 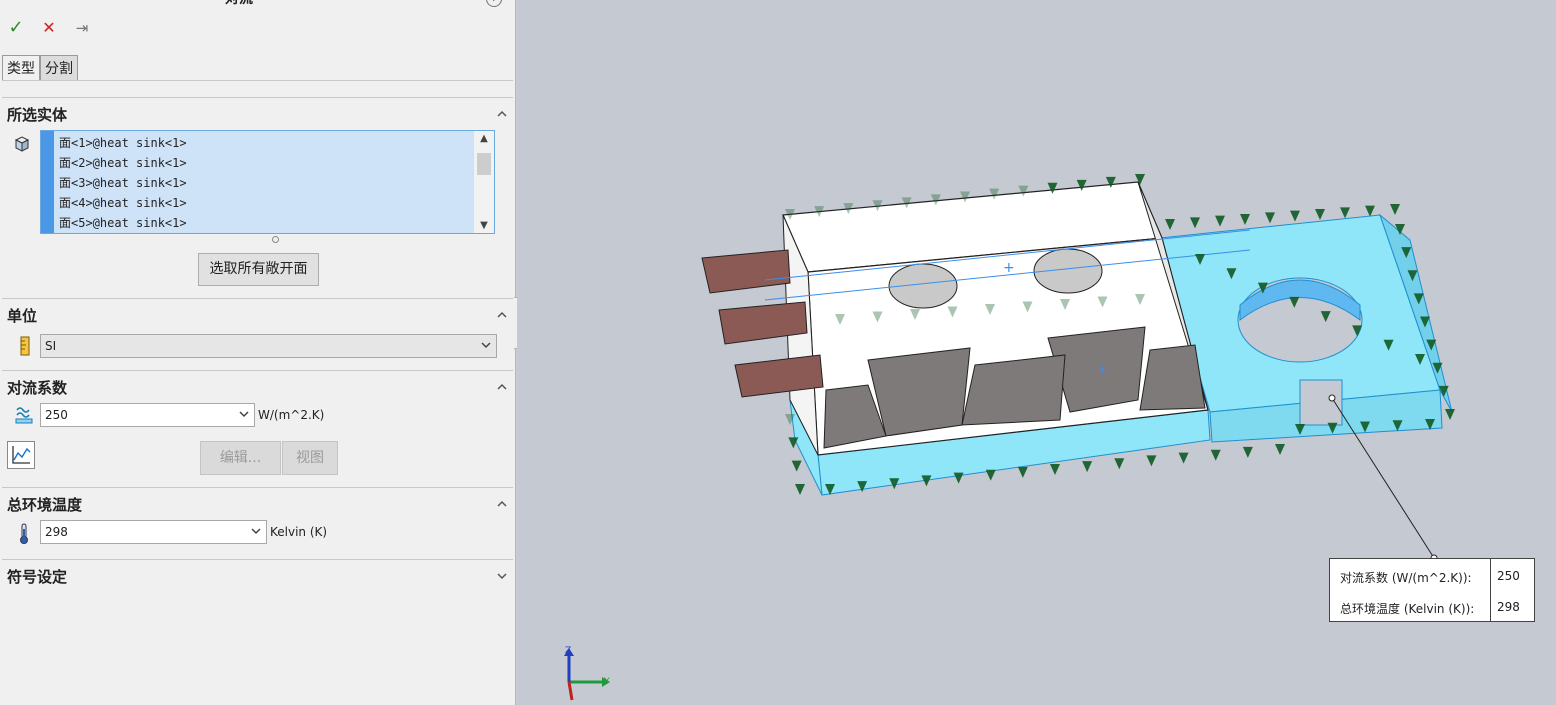 What do you see at coordinates (258, 269) in the screenshot?
I see `select-all-open-faces-button: 选取所有敞开面` at bounding box center [258, 269].